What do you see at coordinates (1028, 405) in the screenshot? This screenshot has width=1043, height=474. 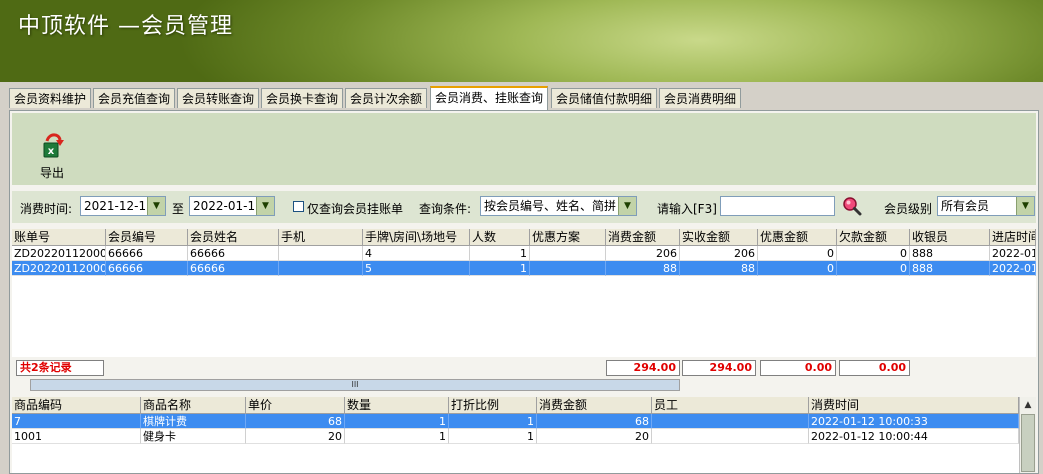 I see `scroll-up-arrow-icon: ▲` at bounding box center [1028, 405].